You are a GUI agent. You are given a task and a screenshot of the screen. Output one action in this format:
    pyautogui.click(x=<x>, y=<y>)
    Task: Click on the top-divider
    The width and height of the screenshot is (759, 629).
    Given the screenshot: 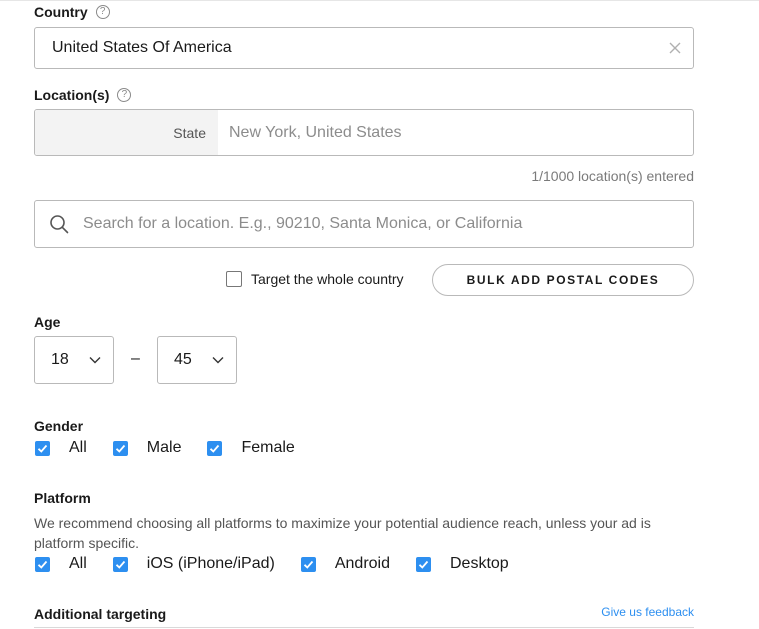 What is the action you would take?
    pyautogui.click(x=379, y=0)
    